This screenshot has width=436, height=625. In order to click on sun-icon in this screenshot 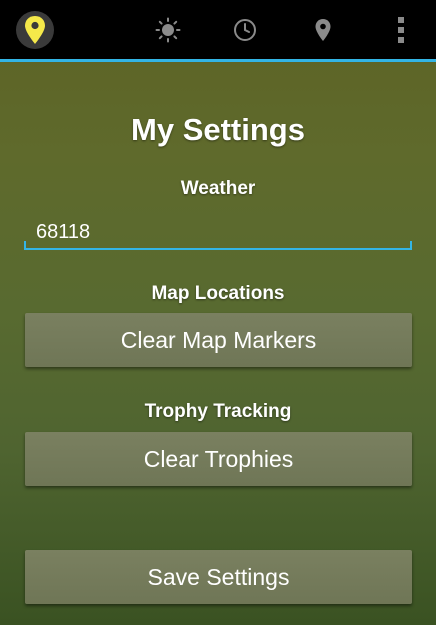, I will do `click(168, 29)`.